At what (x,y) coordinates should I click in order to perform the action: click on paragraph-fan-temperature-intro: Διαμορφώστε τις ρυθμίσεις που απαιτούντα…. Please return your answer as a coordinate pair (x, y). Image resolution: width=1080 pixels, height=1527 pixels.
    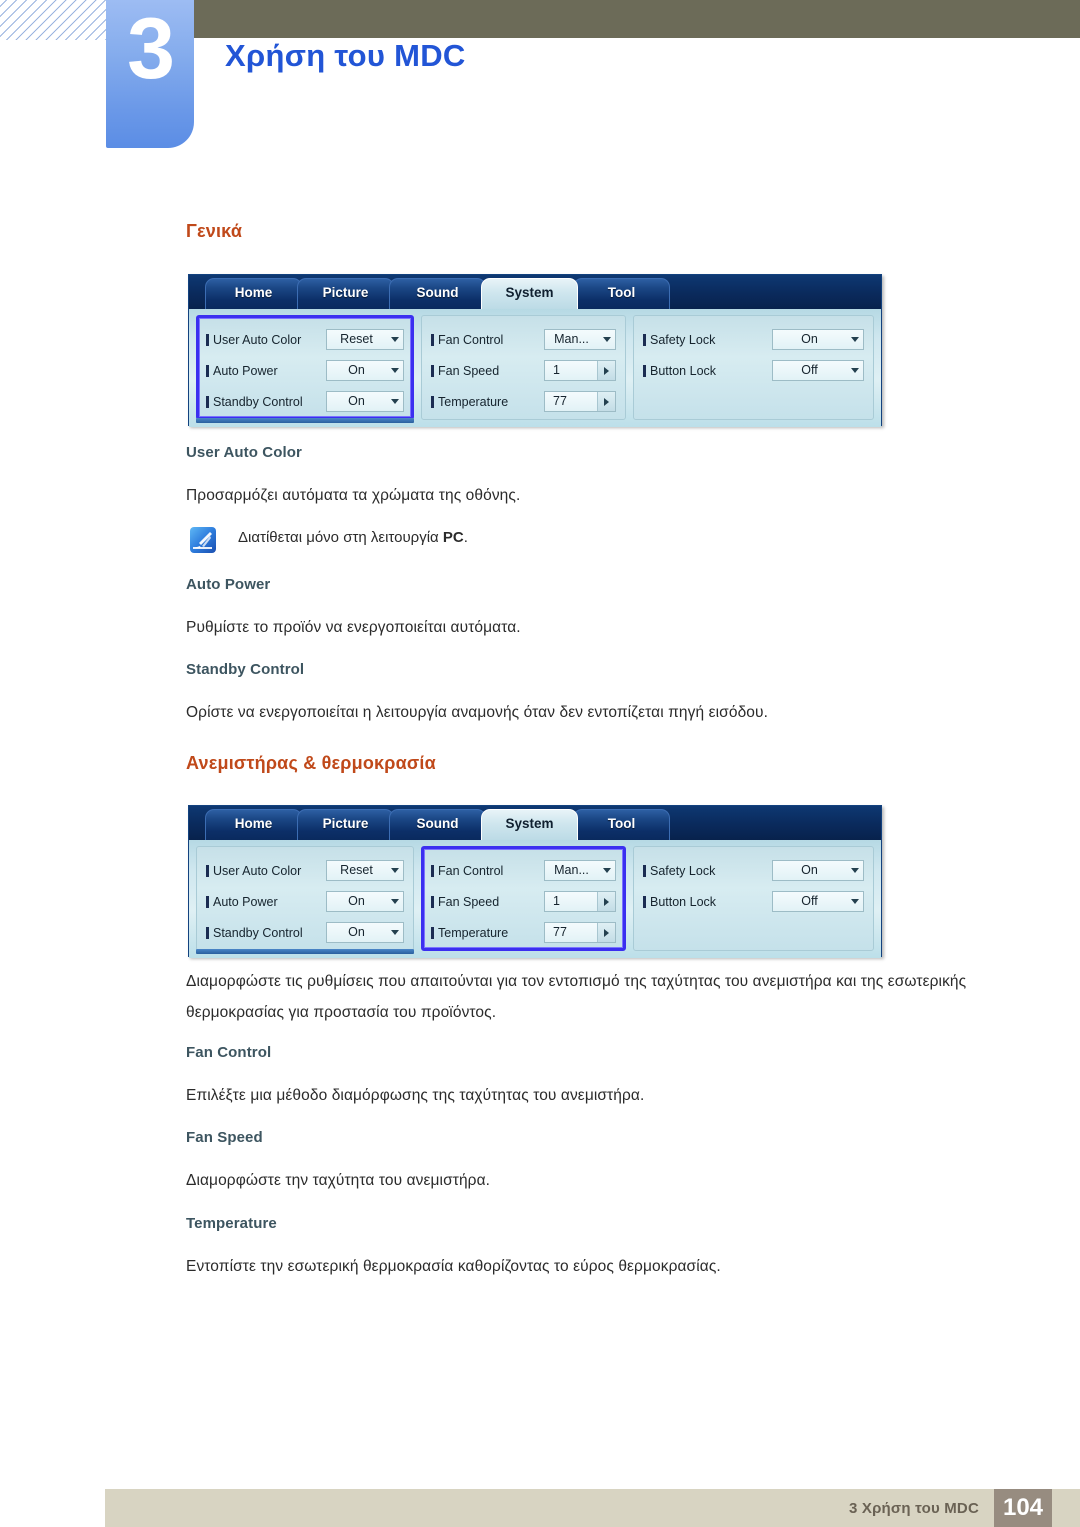
    Looking at the image, I should click on (576, 997).